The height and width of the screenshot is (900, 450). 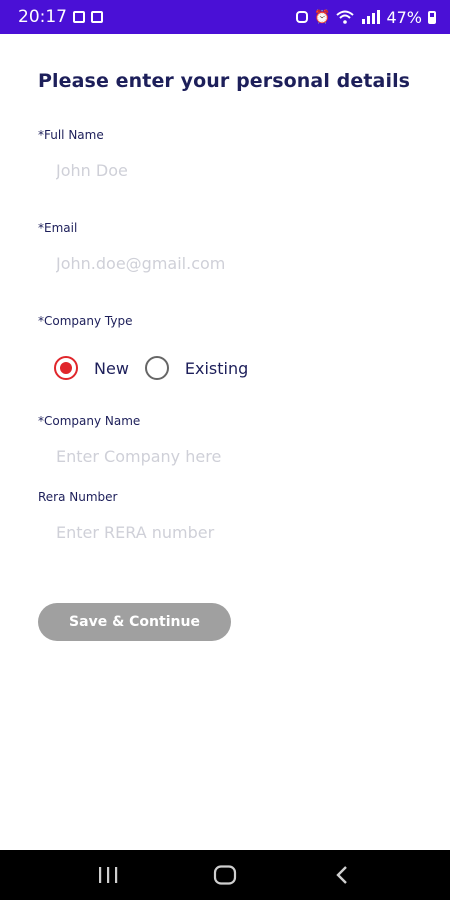 I want to click on wifi-icon, so click(x=345, y=17).